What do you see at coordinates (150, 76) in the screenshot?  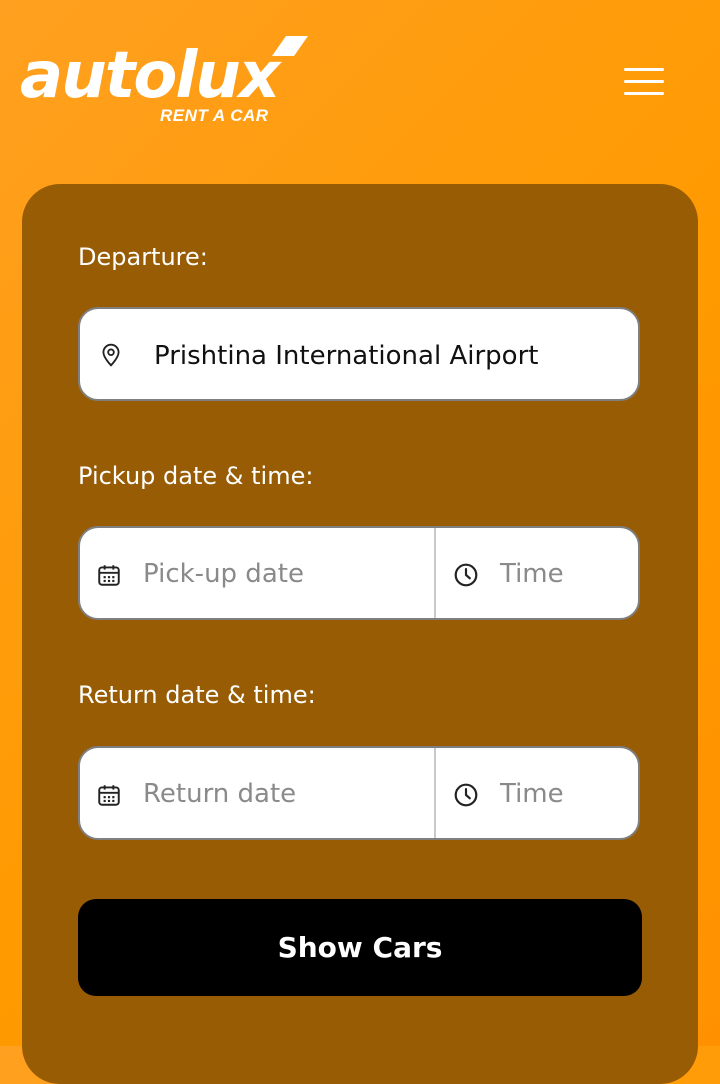 I see `logo-wordmark: autolux` at bounding box center [150, 76].